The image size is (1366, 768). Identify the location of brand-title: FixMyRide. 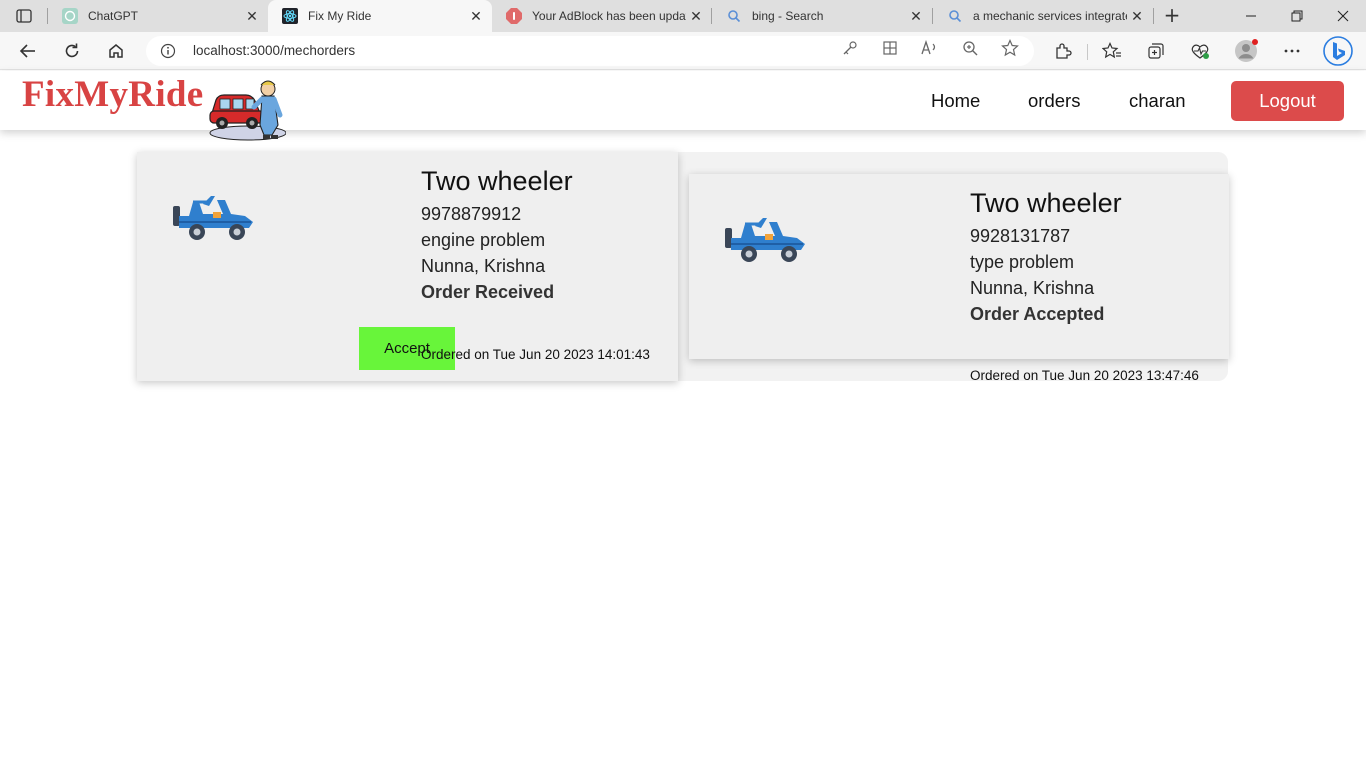
(113, 94).